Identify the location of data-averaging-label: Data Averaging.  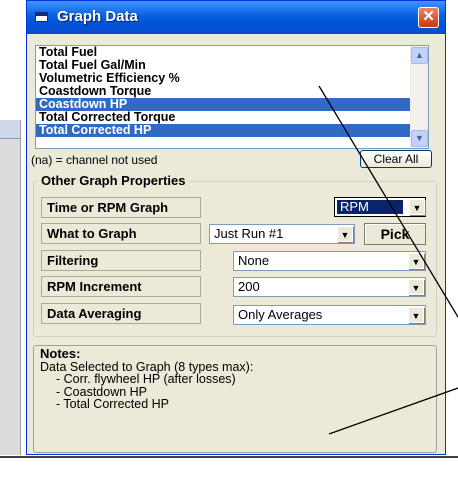
(121, 313).